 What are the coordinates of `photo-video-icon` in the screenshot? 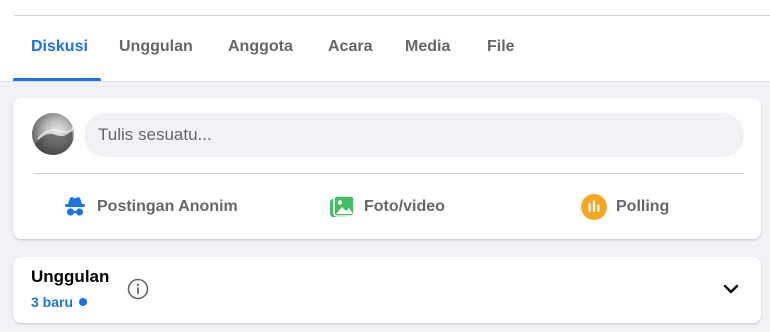 It's located at (342, 207).